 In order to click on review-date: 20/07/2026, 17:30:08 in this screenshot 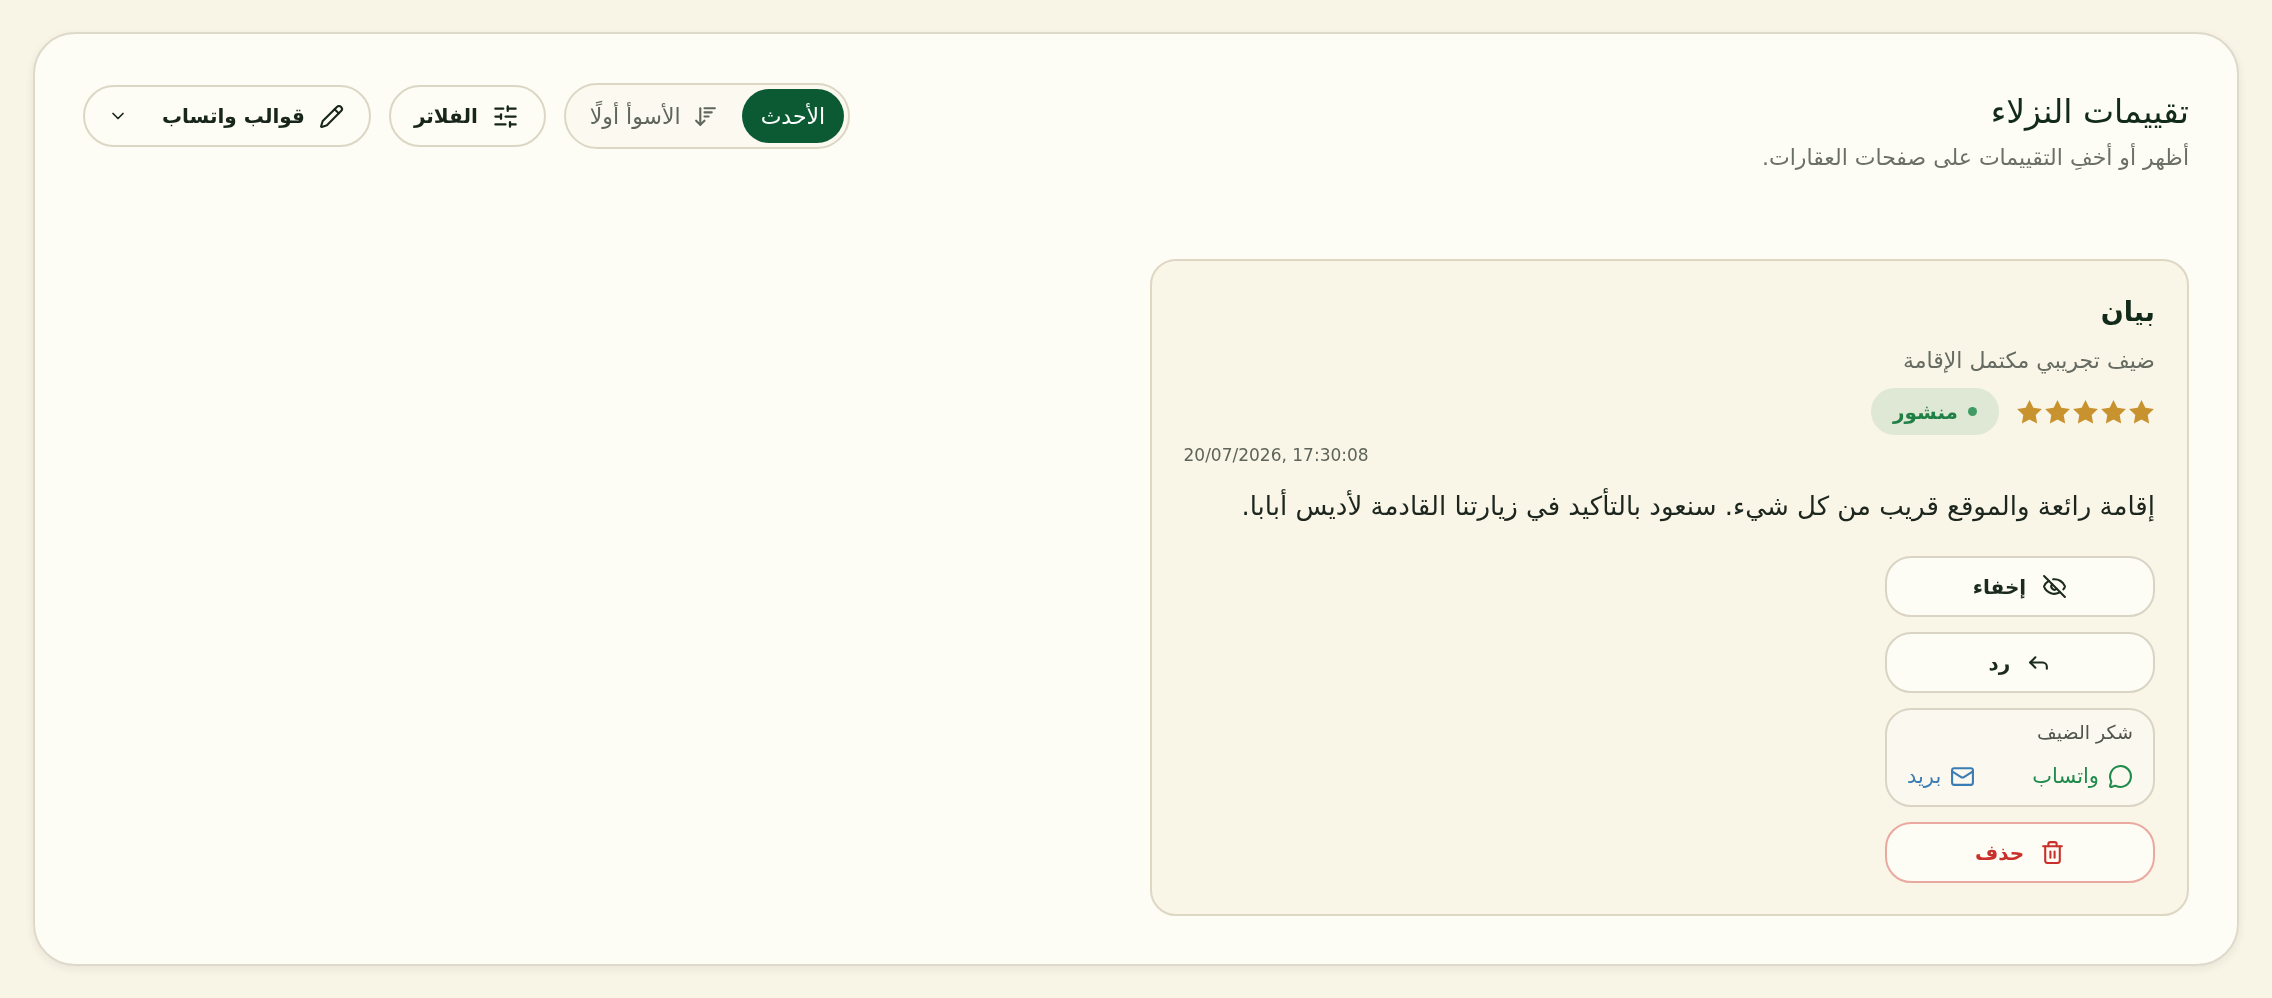, I will do `click(1276, 455)`.